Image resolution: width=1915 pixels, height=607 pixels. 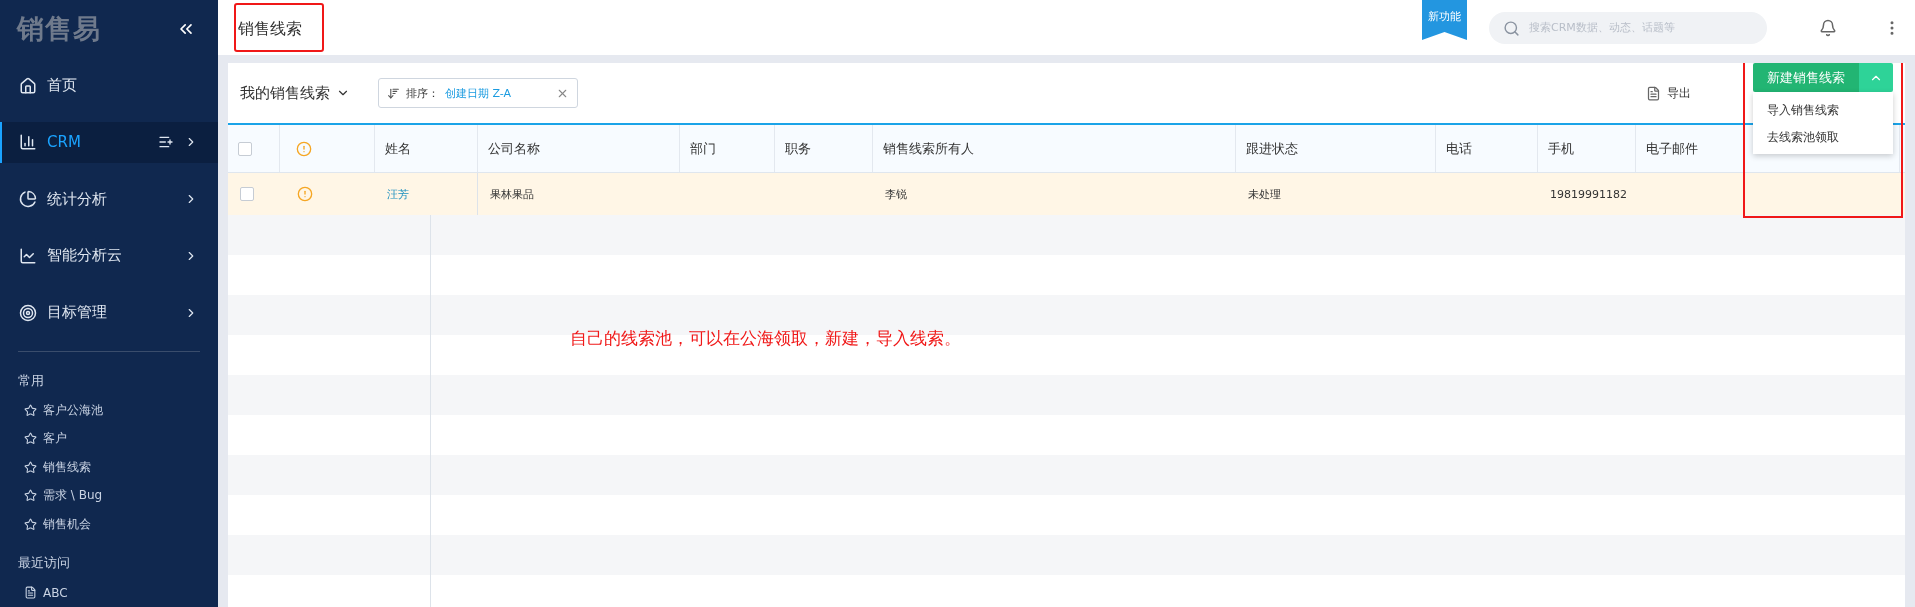 What do you see at coordinates (1653, 93) in the screenshot?
I see `file-icon` at bounding box center [1653, 93].